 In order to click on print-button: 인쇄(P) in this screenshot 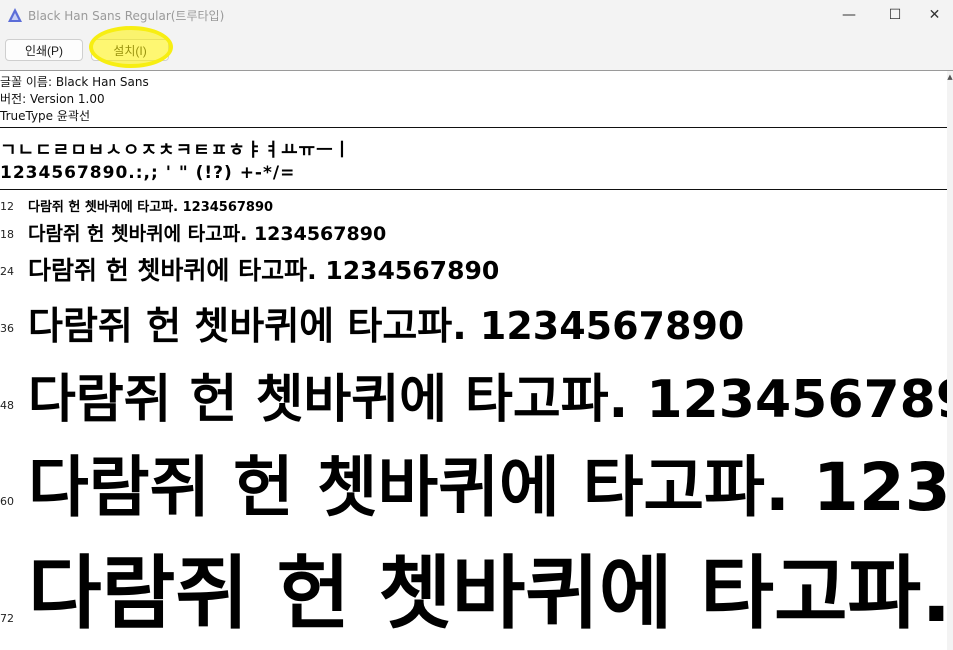, I will do `click(44, 50)`.